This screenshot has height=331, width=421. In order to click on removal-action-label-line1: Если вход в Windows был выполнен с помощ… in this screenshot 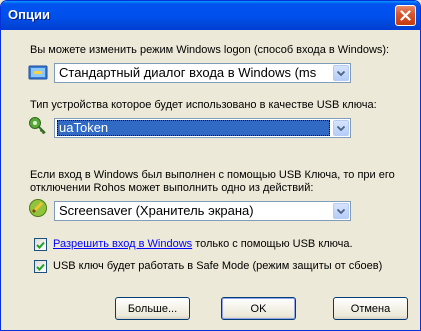, I will do `click(212, 175)`.